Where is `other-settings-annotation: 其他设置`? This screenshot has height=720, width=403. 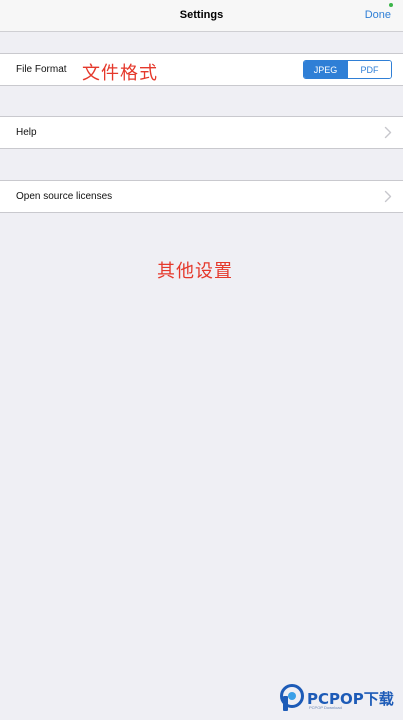 other-settings-annotation: 其他设置 is located at coordinates (195, 271).